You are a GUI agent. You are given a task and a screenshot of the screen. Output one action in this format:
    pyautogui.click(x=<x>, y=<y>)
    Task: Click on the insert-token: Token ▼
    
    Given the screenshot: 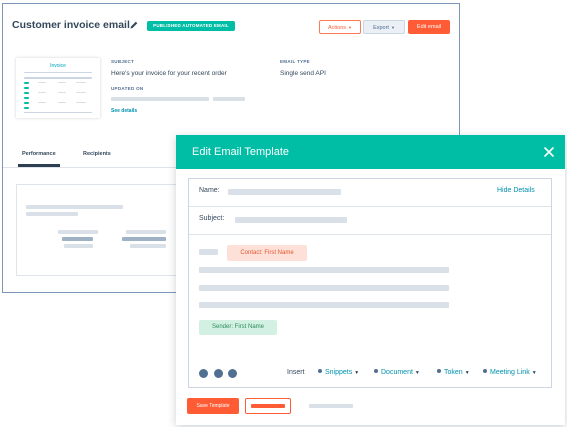 What is the action you would take?
    pyautogui.click(x=453, y=372)
    